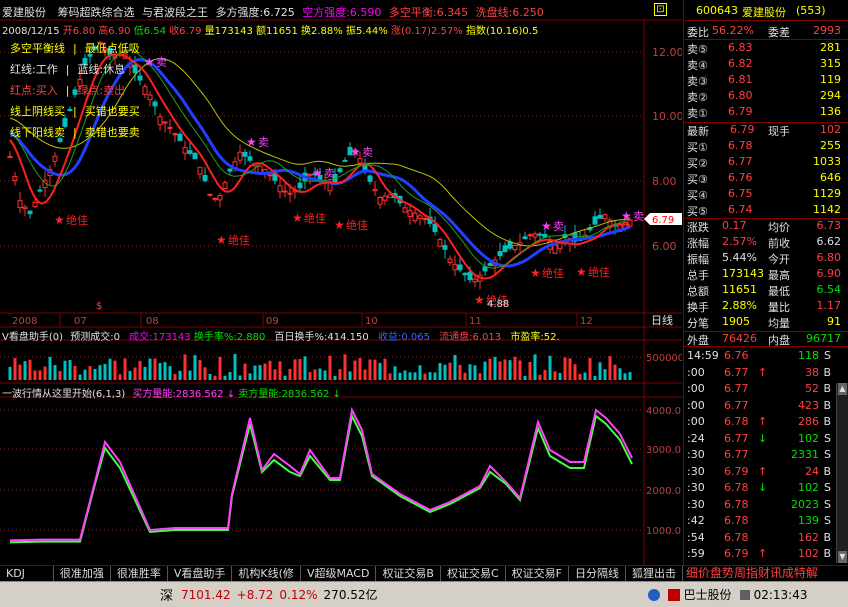 The width and height of the screenshot is (848, 607). Describe the element at coordinates (139, 573) in the screenshot. I see `indicator-tab: 很准胜率` at that location.